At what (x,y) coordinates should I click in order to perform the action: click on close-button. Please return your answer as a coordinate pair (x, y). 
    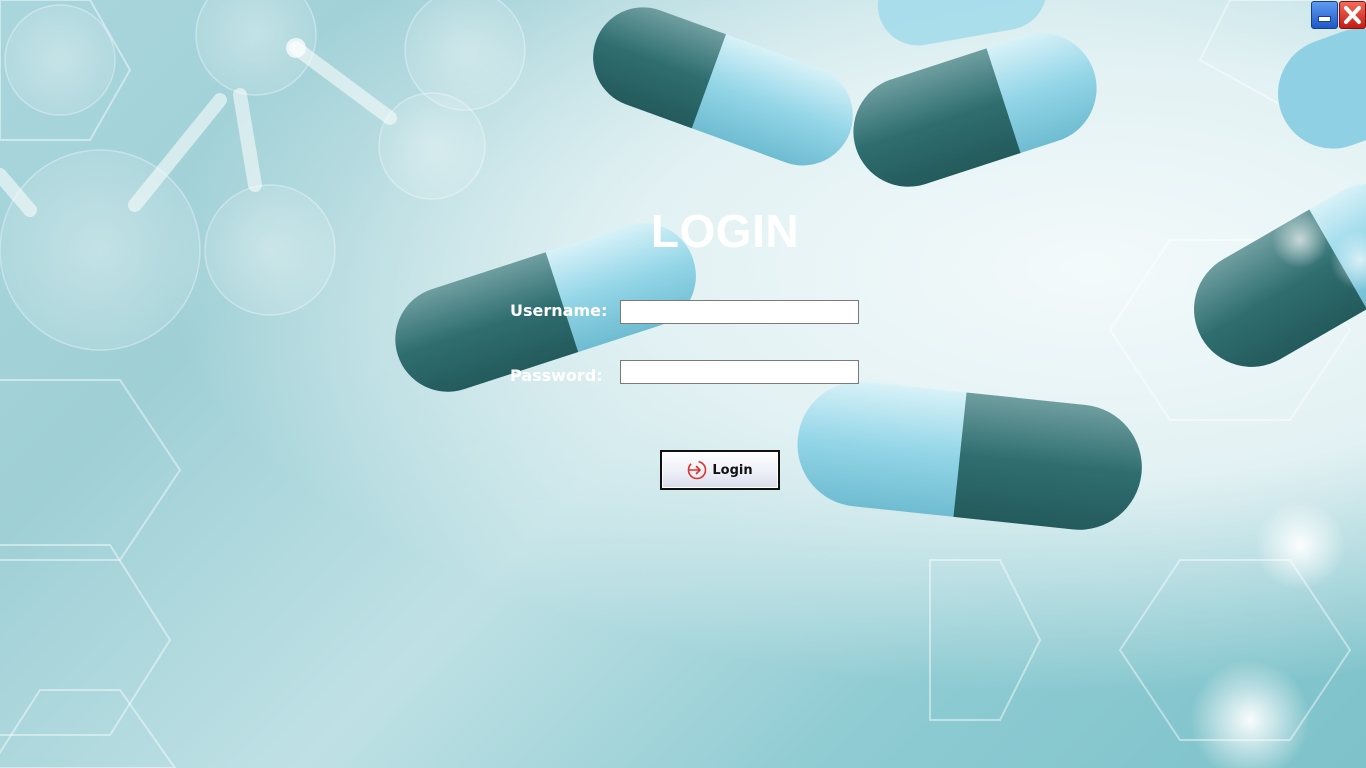
    Looking at the image, I should click on (1352, 15).